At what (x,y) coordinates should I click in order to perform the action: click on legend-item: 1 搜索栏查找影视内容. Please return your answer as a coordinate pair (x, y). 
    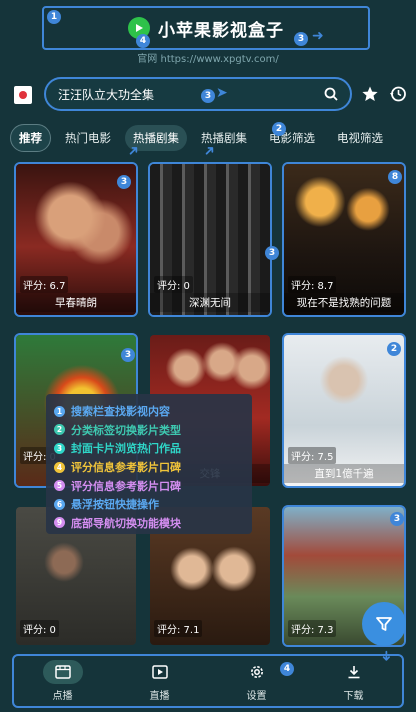
    Looking at the image, I should click on (149, 411).